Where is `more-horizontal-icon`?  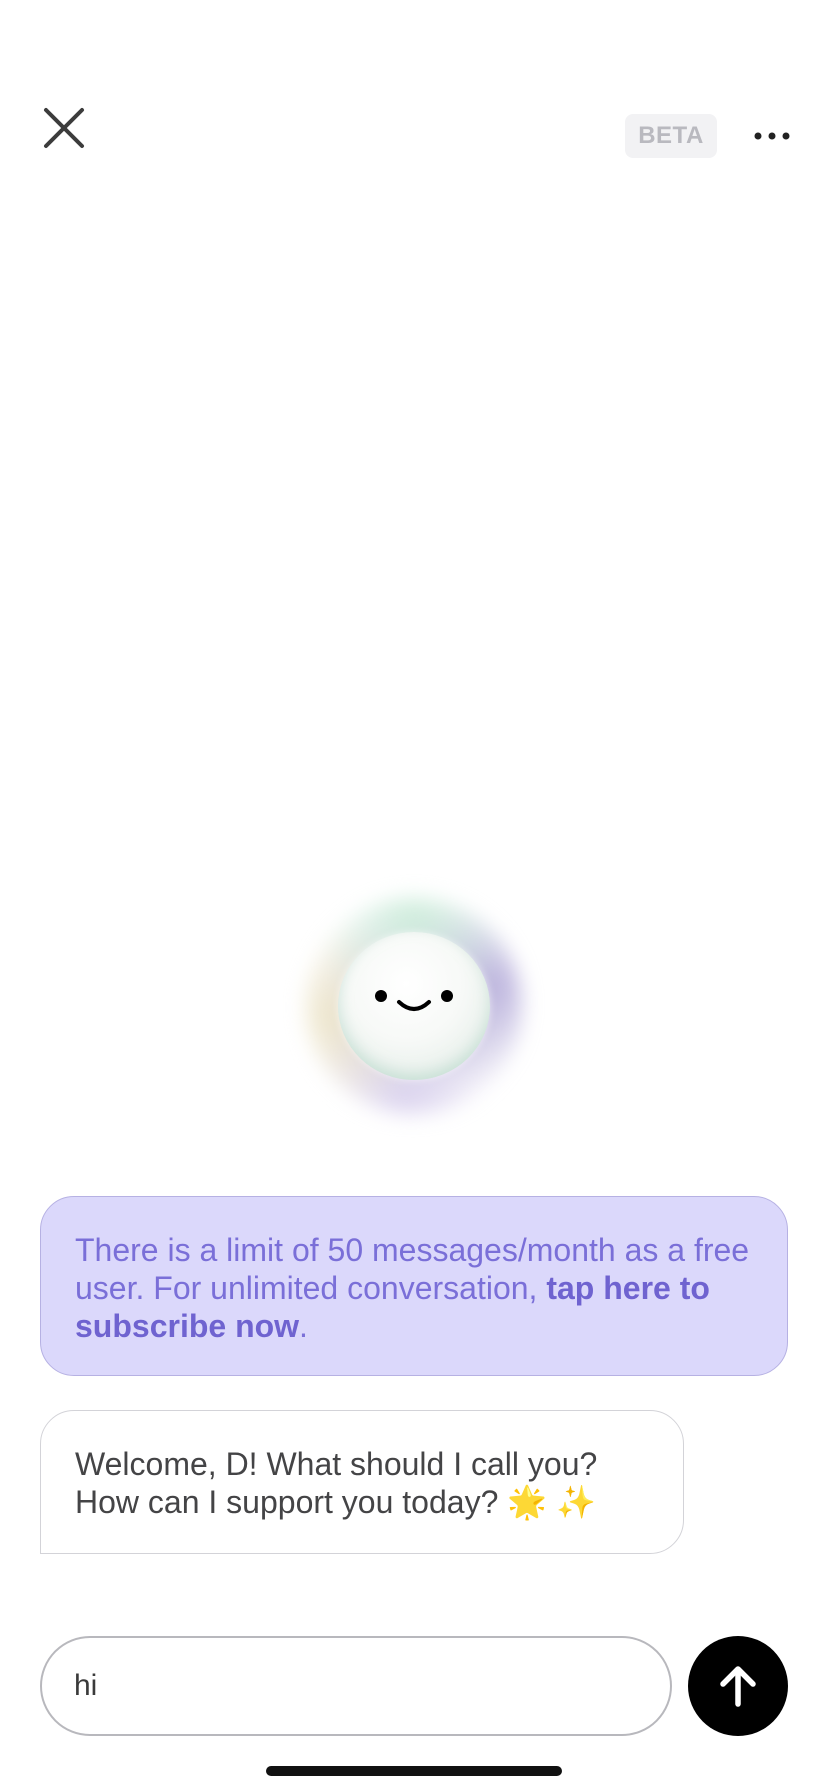
more-horizontal-icon is located at coordinates (772, 136).